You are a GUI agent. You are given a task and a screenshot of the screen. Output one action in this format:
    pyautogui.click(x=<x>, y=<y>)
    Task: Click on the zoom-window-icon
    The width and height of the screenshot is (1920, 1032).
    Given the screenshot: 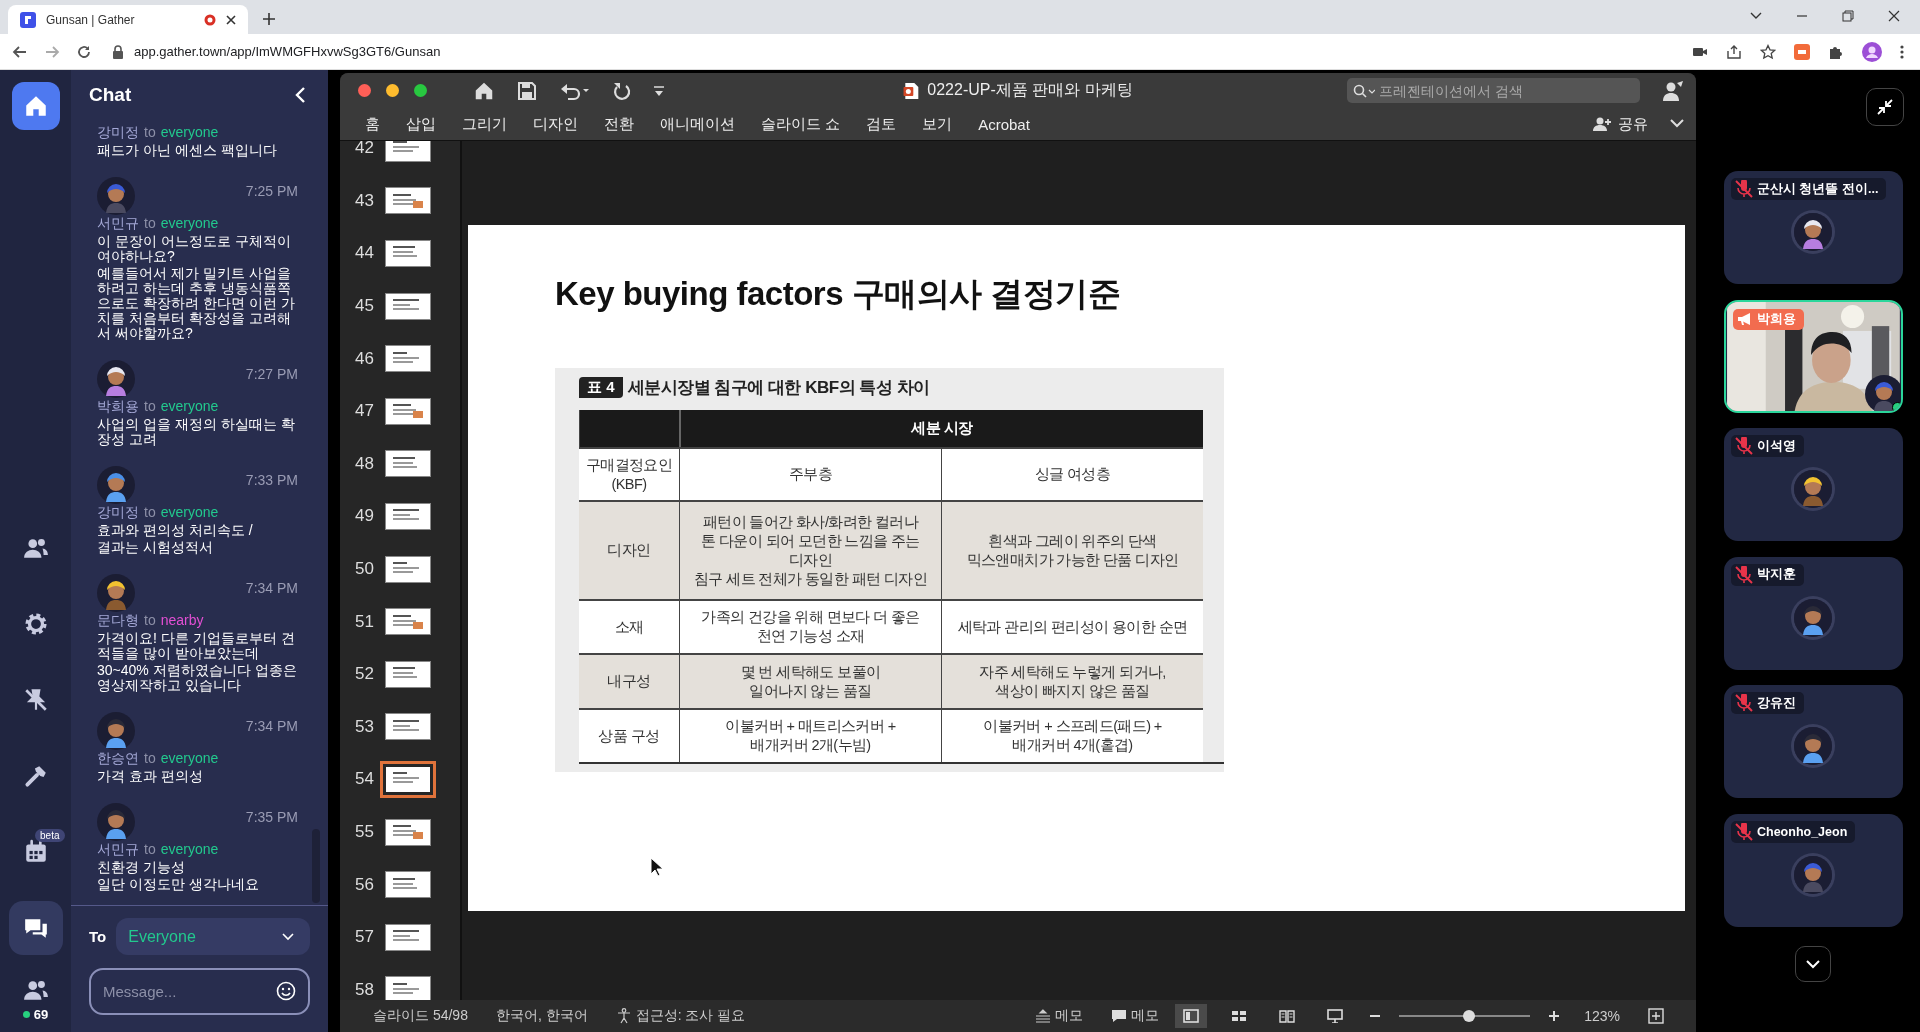 What is the action you would take?
    pyautogui.click(x=420, y=90)
    